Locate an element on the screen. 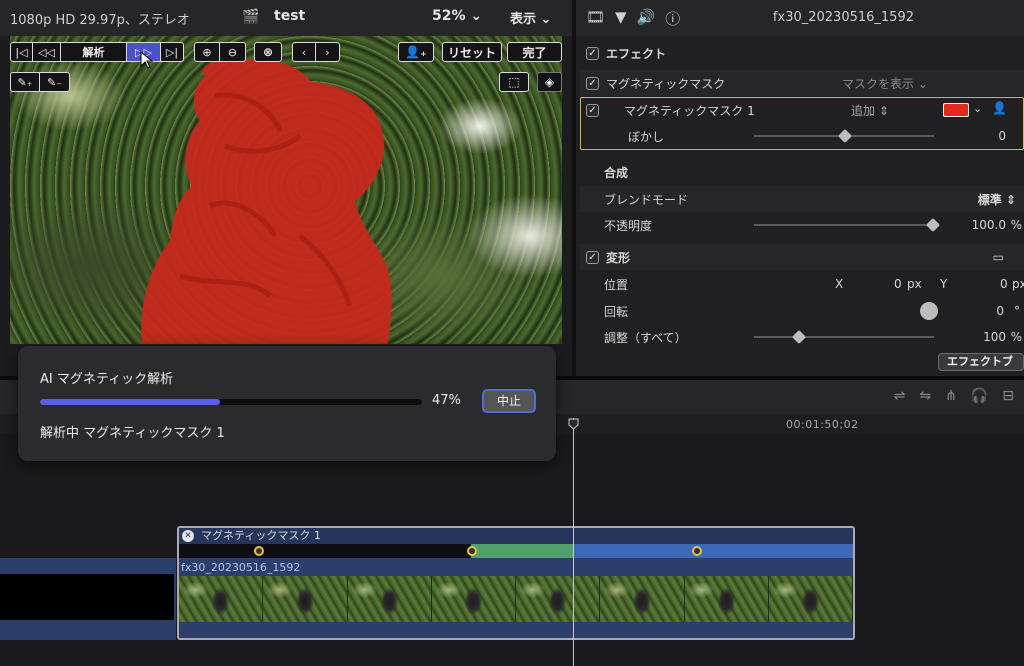 The height and width of the screenshot is (666, 1024). zoom-in-icon: ⊕ is located at coordinates (207, 52).